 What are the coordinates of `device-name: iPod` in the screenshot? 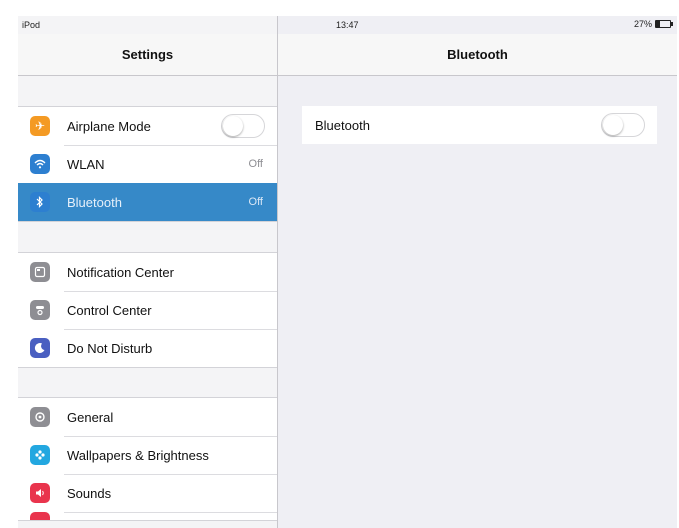 It's located at (31, 25).